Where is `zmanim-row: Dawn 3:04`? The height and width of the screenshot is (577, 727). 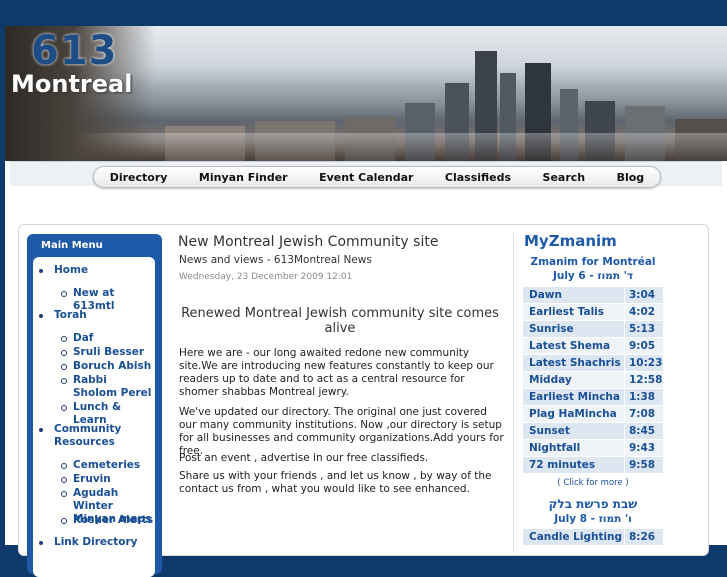 zmanim-row: Dawn 3:04 is located at coordinates (593, 295).